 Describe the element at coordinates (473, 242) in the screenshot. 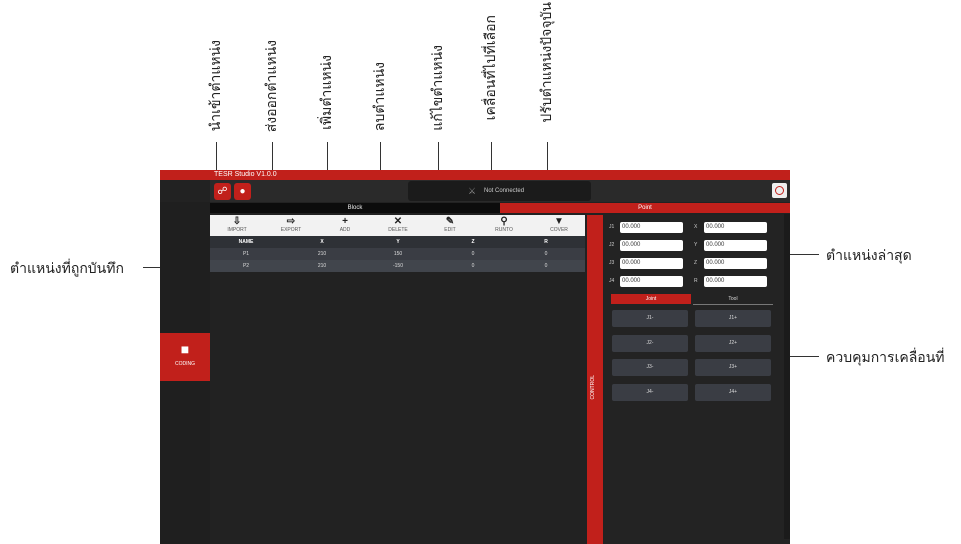

I see `column-header: Z` at that location.